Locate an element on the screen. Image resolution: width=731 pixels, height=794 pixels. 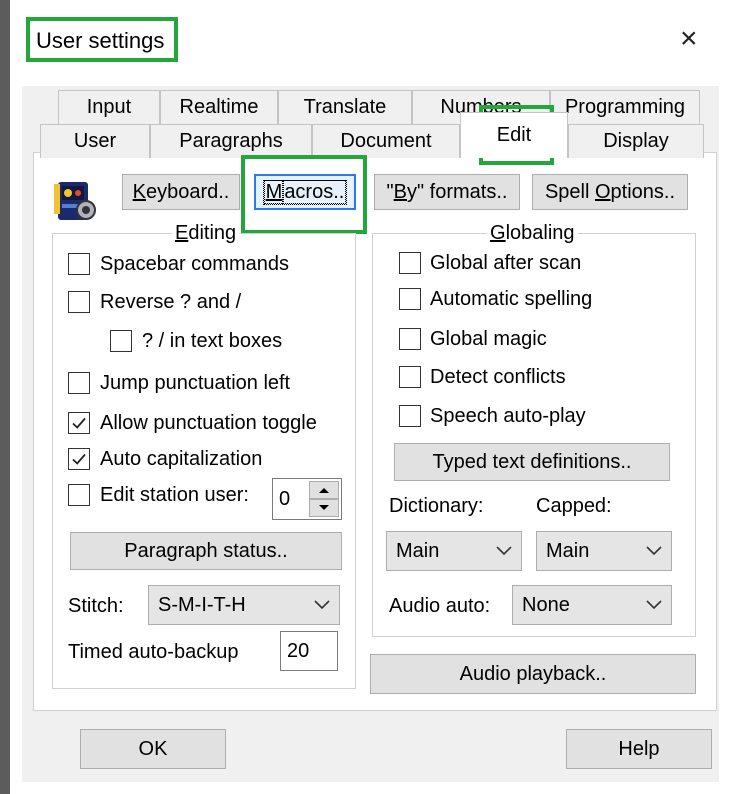
tab-programming: Programming is located at coordinates (625, 107).